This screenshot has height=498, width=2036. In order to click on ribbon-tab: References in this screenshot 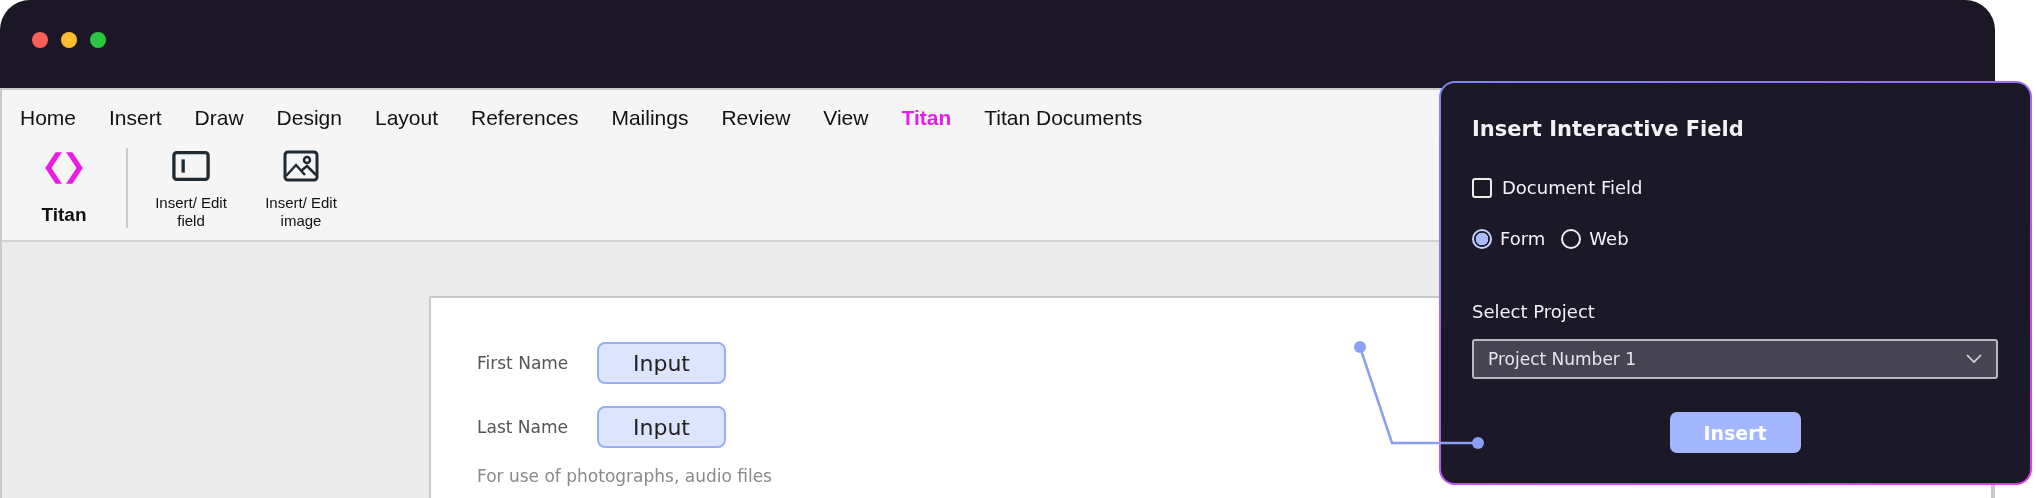, I will do `click(525, 118)`.